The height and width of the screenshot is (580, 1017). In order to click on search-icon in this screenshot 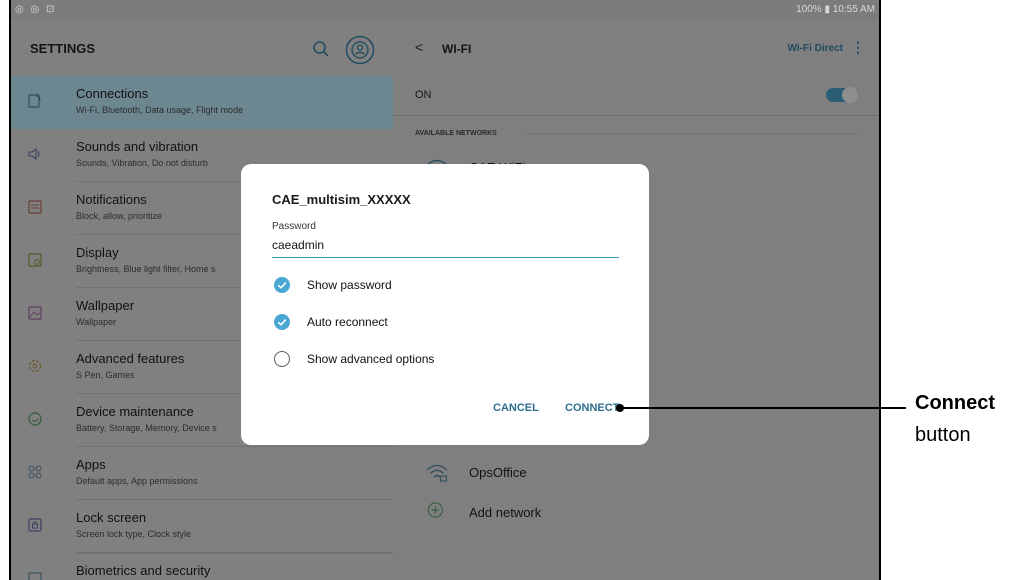, I will do `click(321, 49)`.